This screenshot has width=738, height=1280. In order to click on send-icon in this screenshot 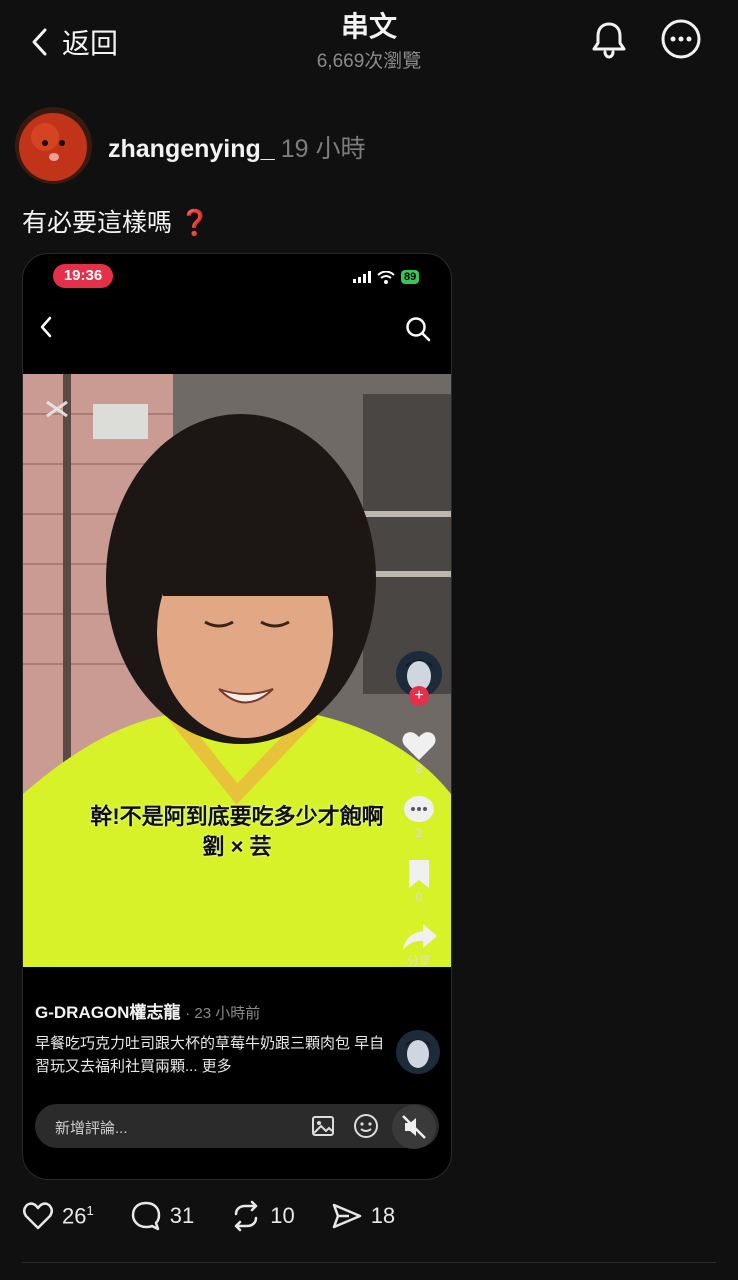, I will do `click(347, 1216)`.